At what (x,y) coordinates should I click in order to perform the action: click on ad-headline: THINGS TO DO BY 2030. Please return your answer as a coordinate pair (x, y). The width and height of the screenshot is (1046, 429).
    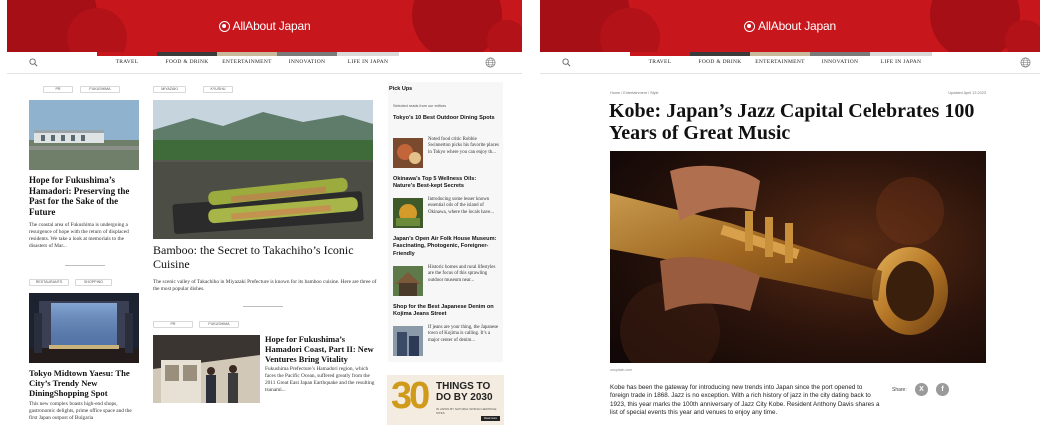
    Looking at the image, I should click on (464, 392).